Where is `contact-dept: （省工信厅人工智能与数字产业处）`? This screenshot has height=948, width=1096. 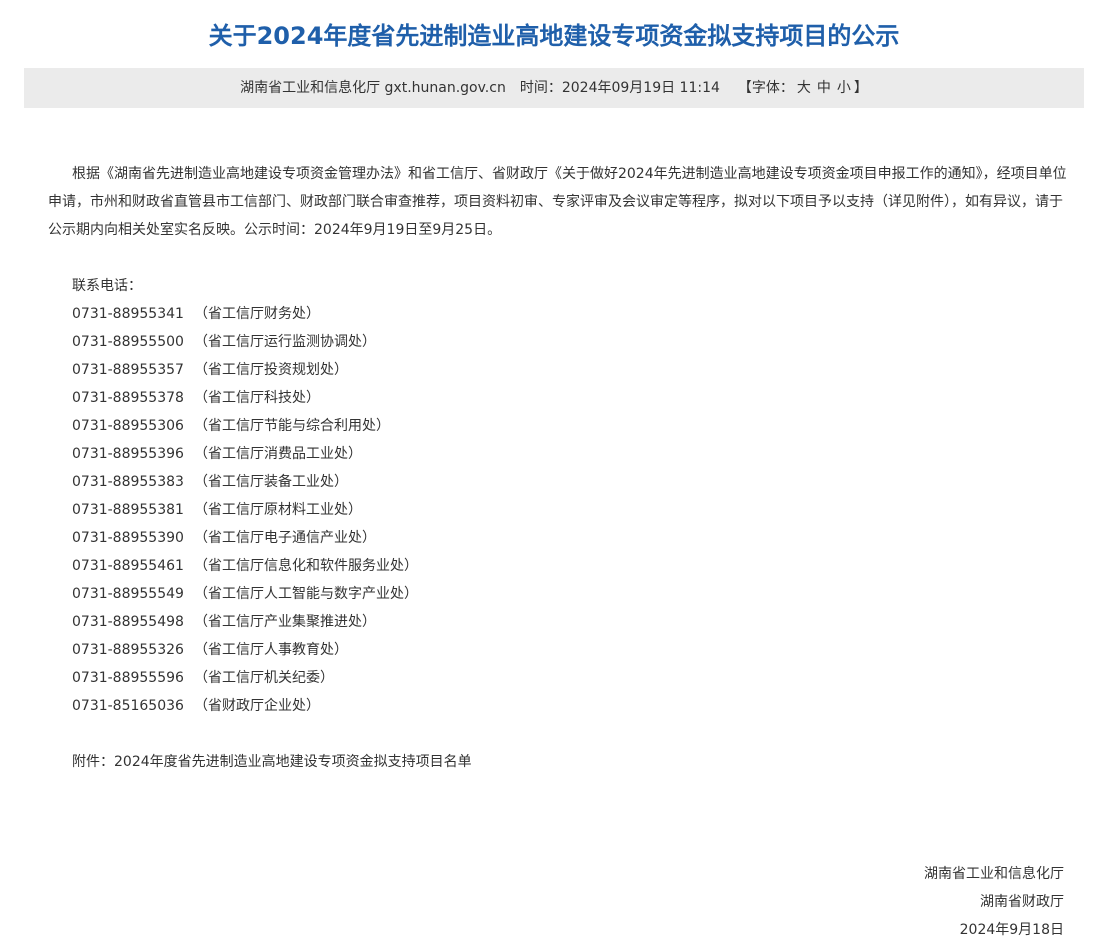 contact-dept: （省工信厅人工智能与数字产业处） is located at coordinates (305, 594).